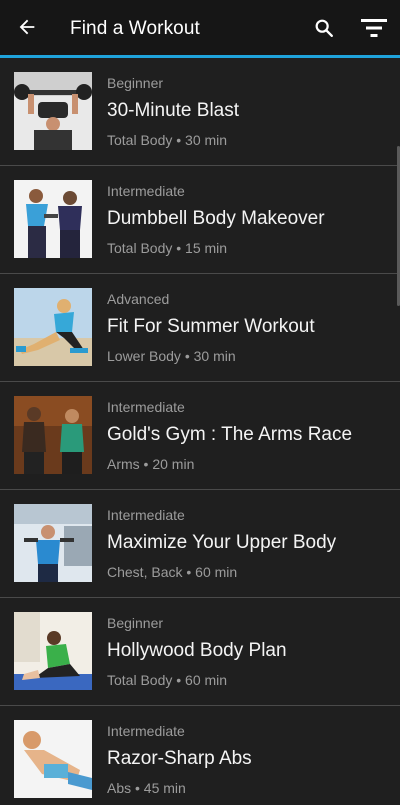 Image resolution: width=400 pixels, height=805 pixels. I want to click on workout-meta: Abs • 45 min, so click(146, 788).